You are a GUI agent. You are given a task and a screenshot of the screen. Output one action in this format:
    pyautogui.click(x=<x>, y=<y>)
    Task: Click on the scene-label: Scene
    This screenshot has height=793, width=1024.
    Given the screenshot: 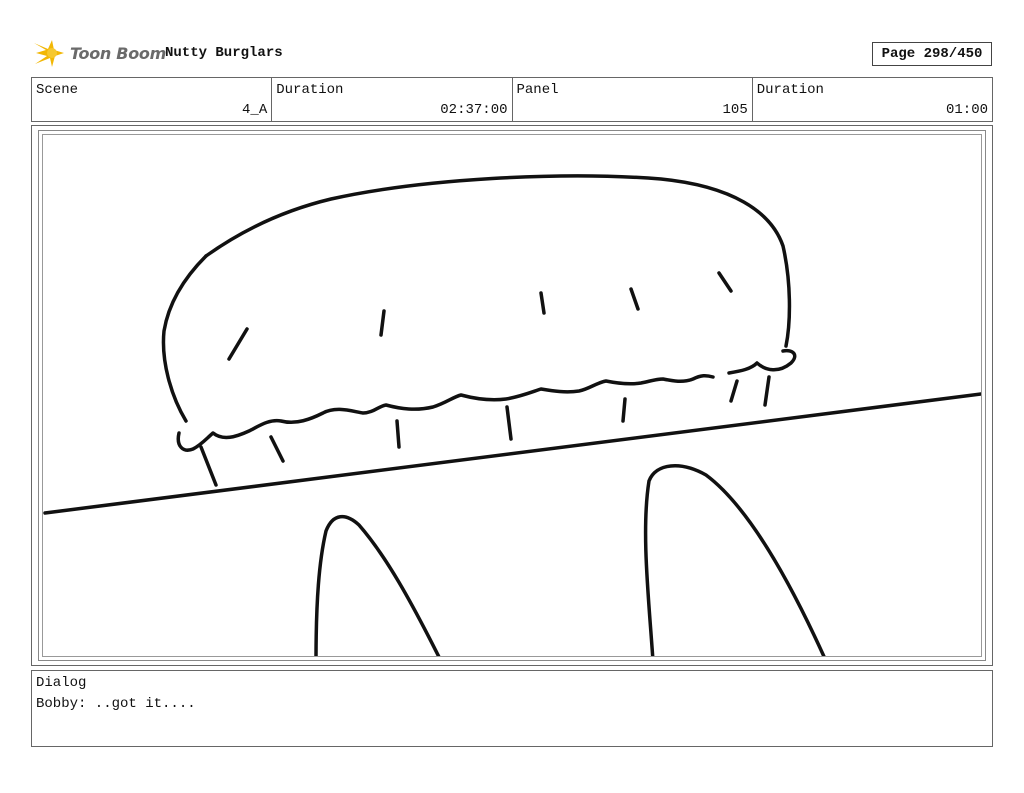 What is the action you would take?
    pyautogui.click(x=57, y=90)
    